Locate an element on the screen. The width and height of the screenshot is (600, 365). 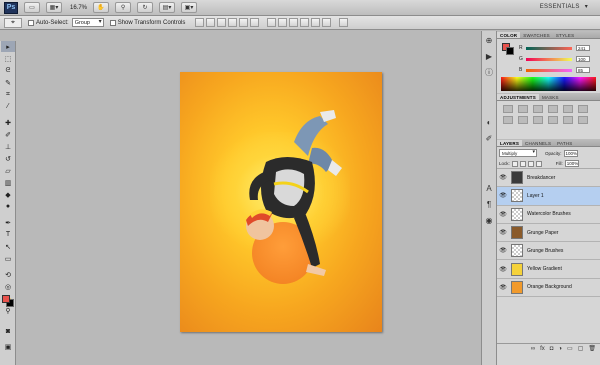
layer-row: 👁 Layer 1 is located at coordinates (548, 196).